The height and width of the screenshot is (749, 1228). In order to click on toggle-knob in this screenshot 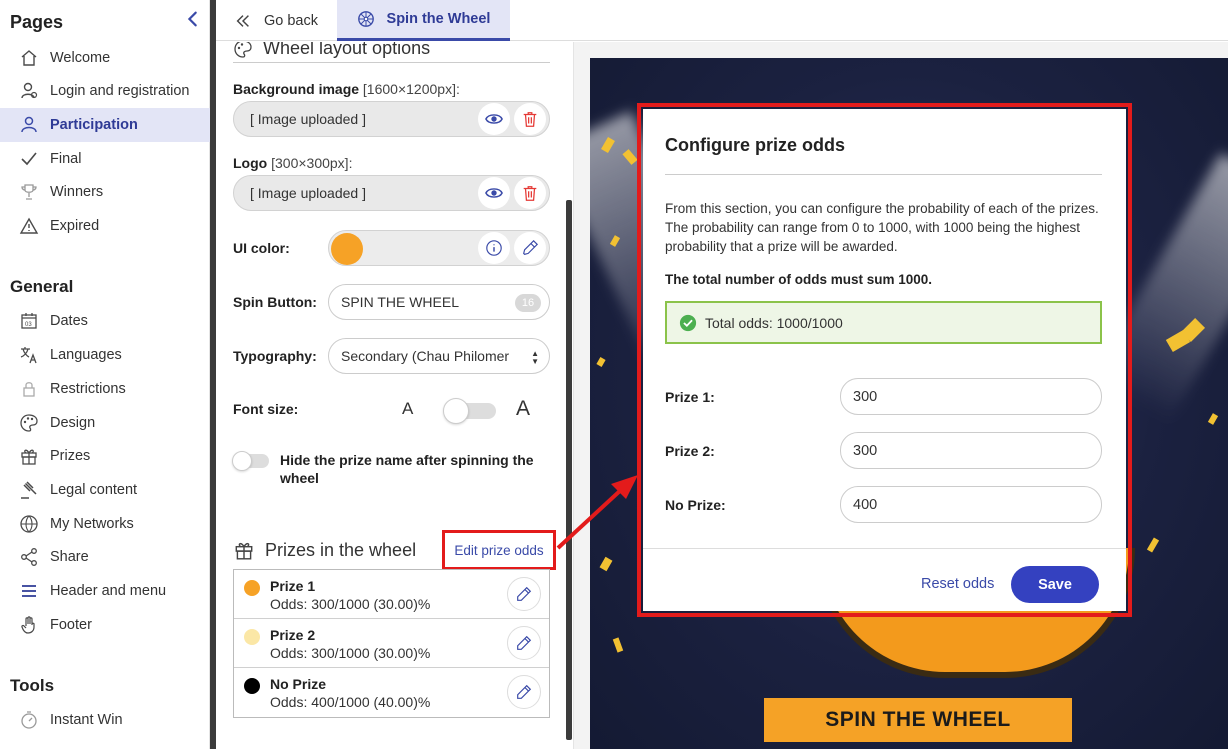, I will do `click(242, 461)`.